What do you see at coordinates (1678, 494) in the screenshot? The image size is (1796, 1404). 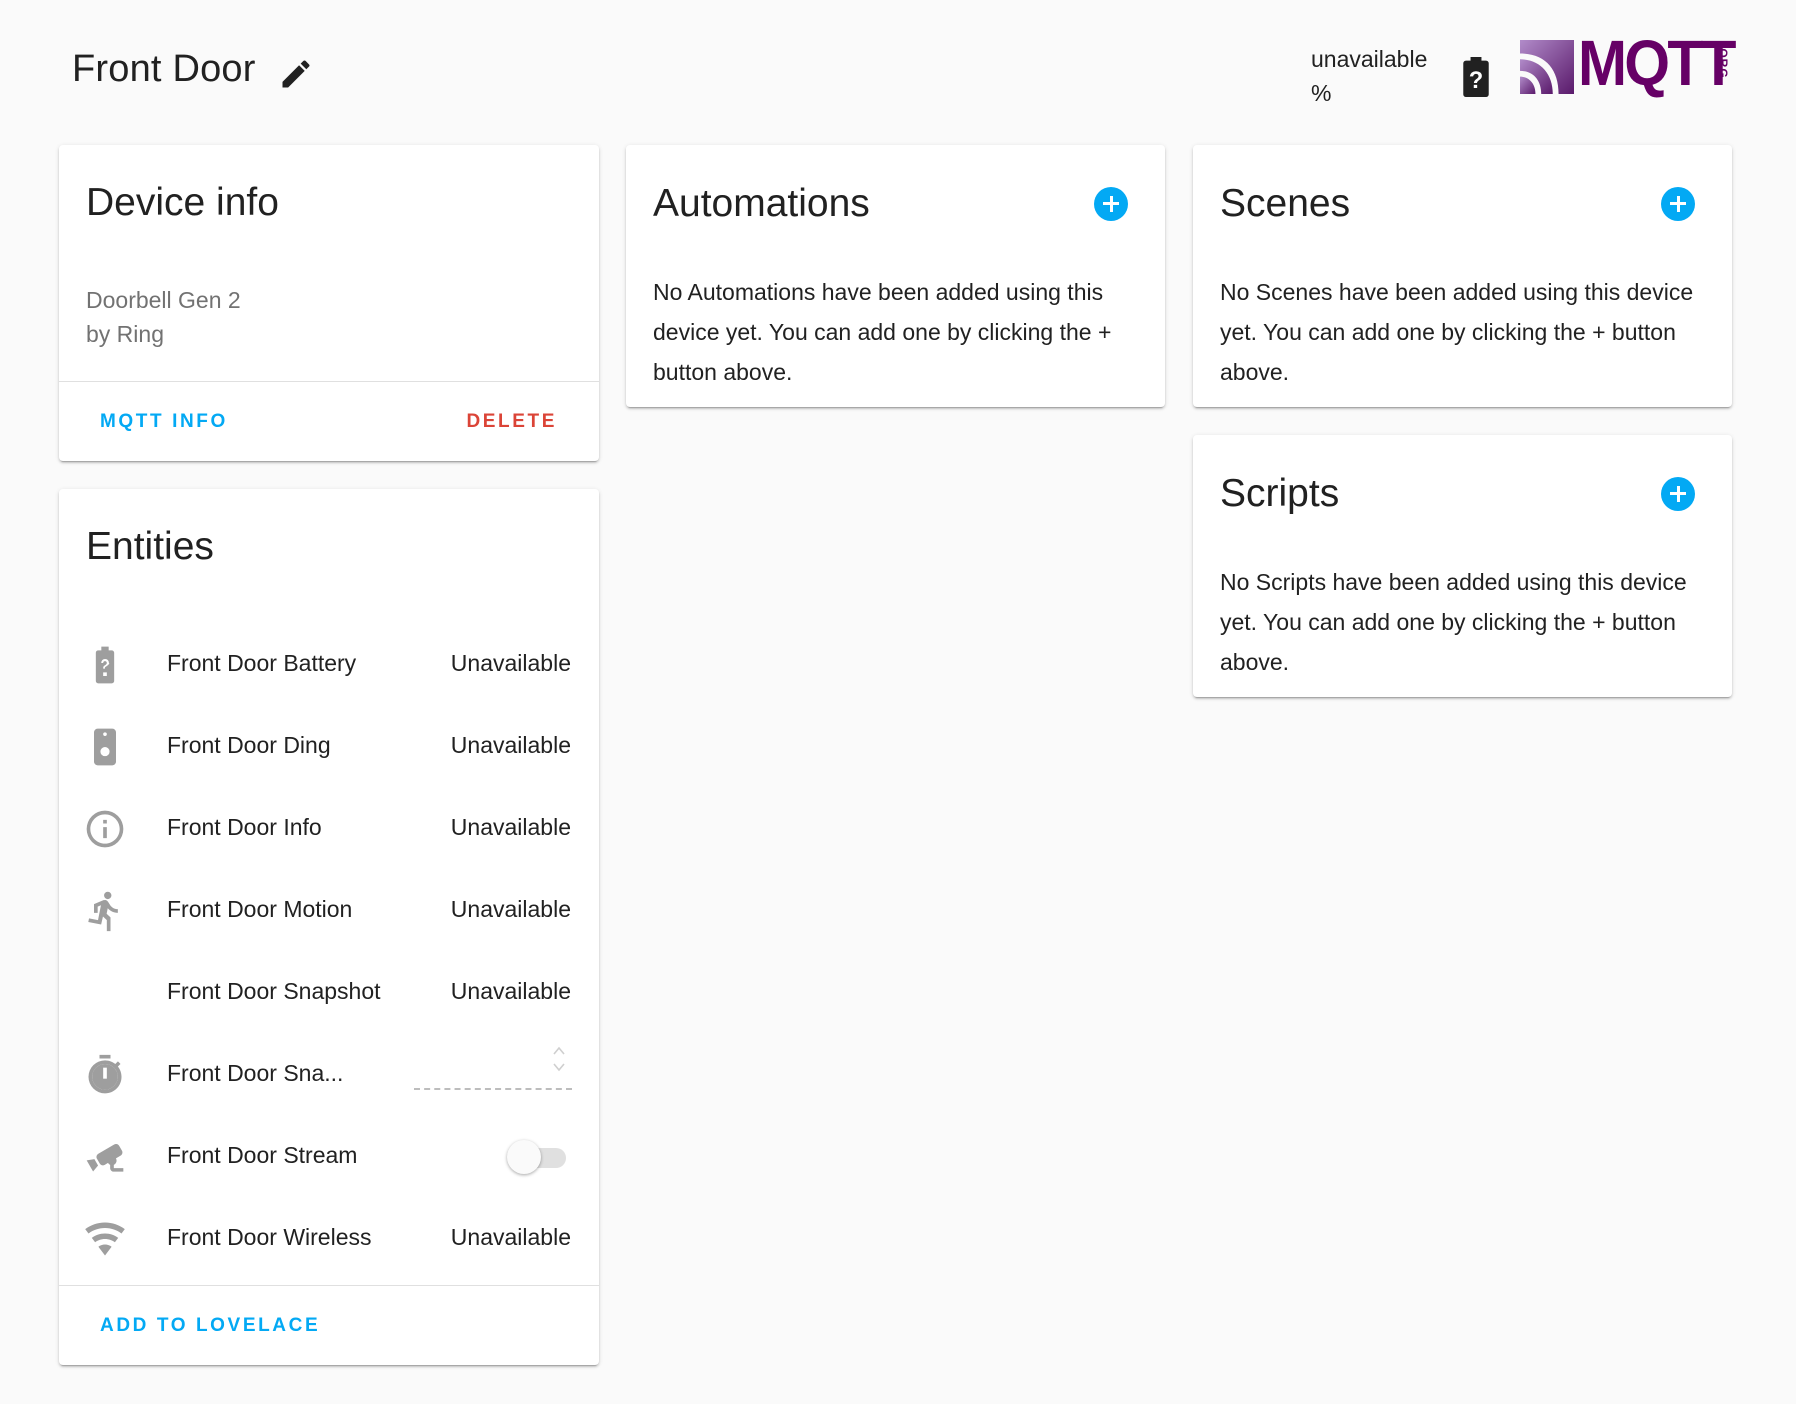 I see `add-script-button` at bounding box center [1678, 494].